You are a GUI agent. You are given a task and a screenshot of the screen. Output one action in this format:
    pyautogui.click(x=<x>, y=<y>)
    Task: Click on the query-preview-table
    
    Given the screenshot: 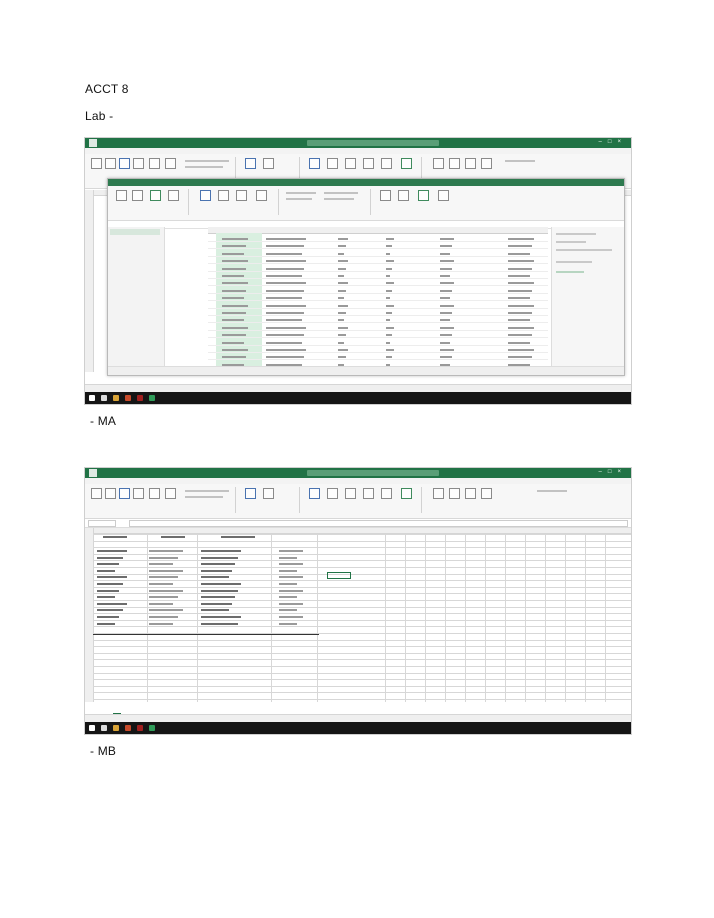 What is the action you would take?
    pyautogui.click(x=378, y=297)
    